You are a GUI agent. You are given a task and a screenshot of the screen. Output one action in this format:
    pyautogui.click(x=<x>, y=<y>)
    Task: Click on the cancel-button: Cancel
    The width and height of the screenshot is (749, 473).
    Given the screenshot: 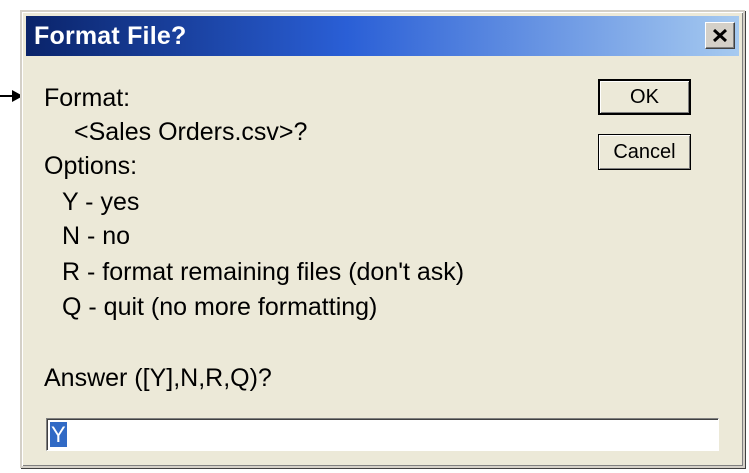 What is the action you would take?
    pyautogui.click(x=644, y=152)
    